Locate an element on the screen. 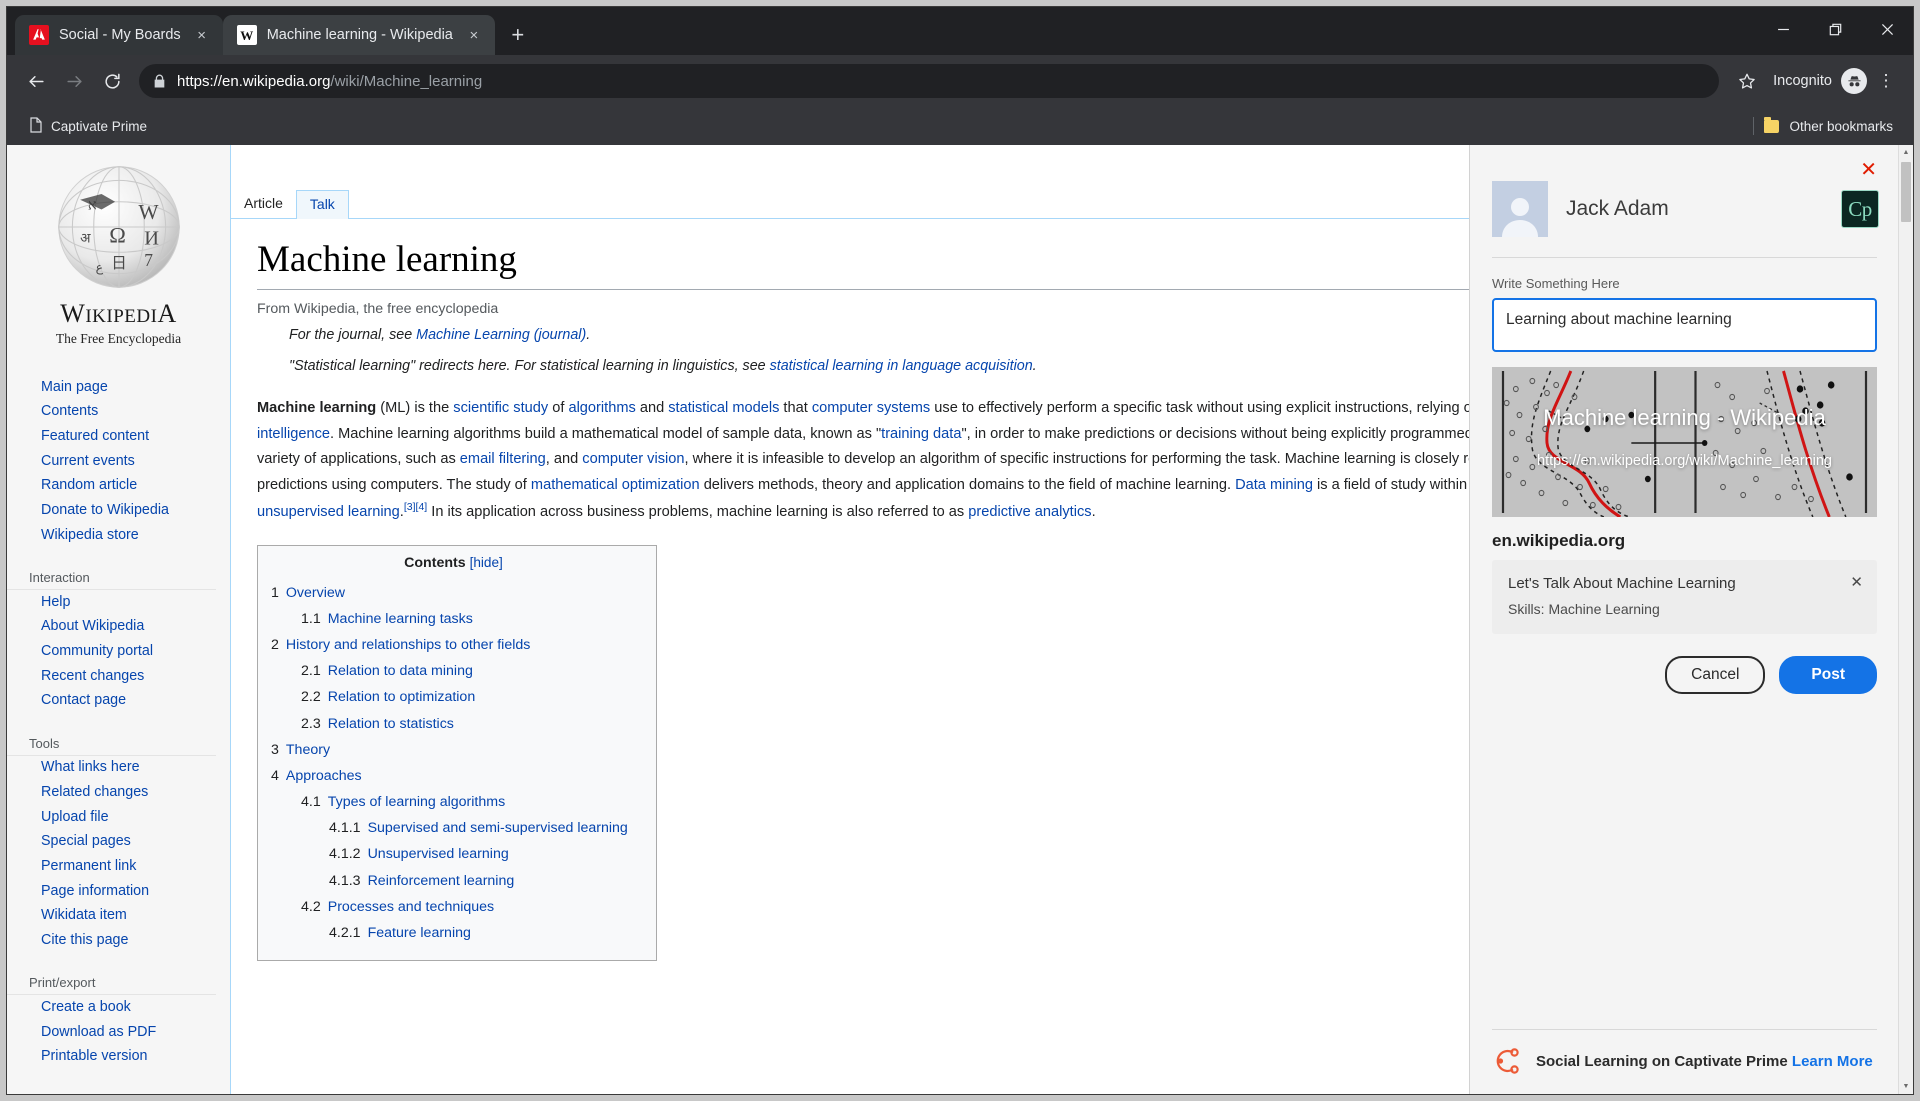 Image resolution: width=1920 pixels, height=1101 pixels. bookmark-captivate-prime: Captivate Prime is located at coordinates (88, 126).